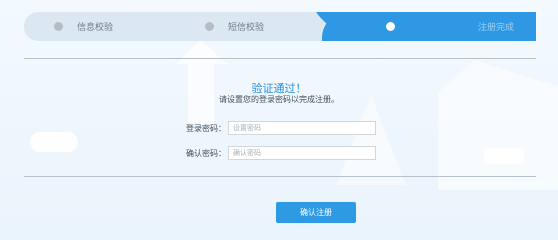  I want to click on verify-success-subtitle: 请设置您的登录密码以完成注册。, so click(279, 99).